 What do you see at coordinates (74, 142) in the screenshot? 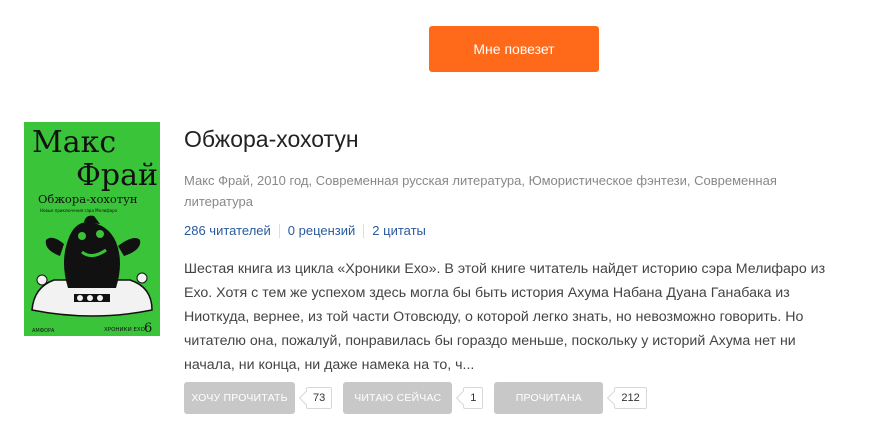
I see `cover-author-line1: Макс` at bounding box center [74, 142].